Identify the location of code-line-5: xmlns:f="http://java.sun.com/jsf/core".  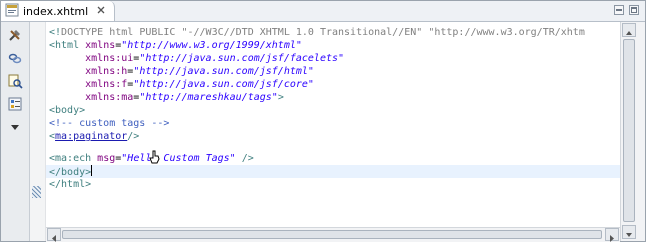
(199, 84).